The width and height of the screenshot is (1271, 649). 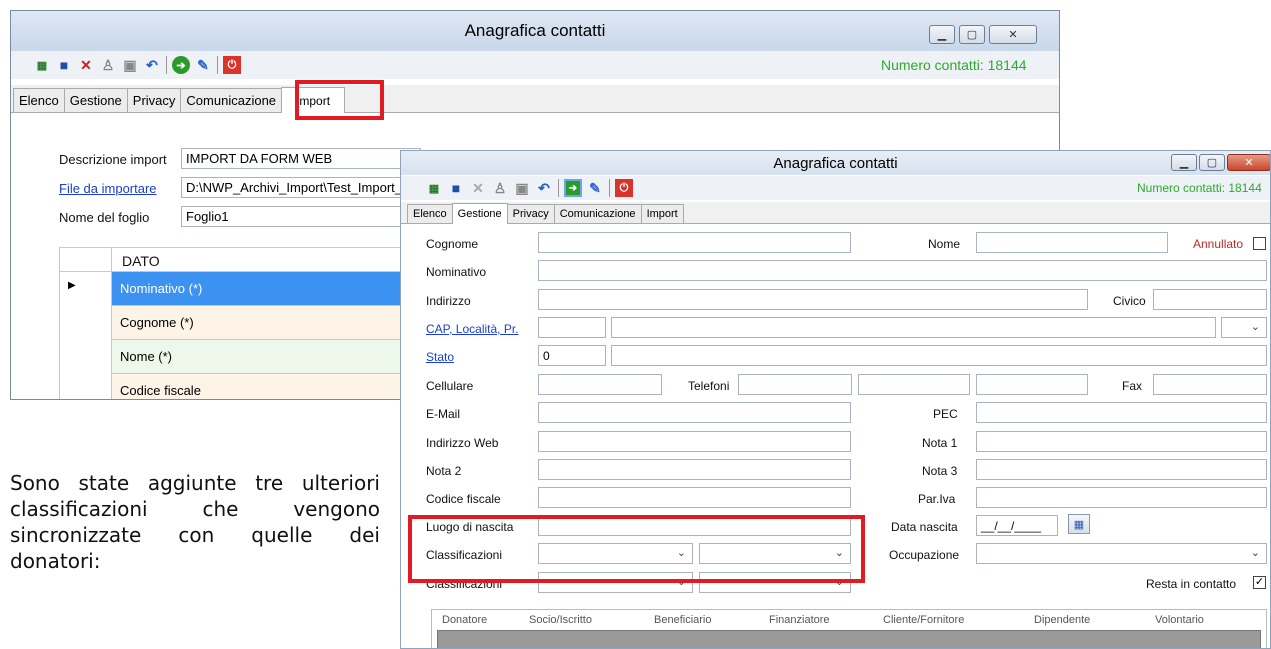 I want to click on data-nascita-input: __/__/____, so click(x=1017, y=525).